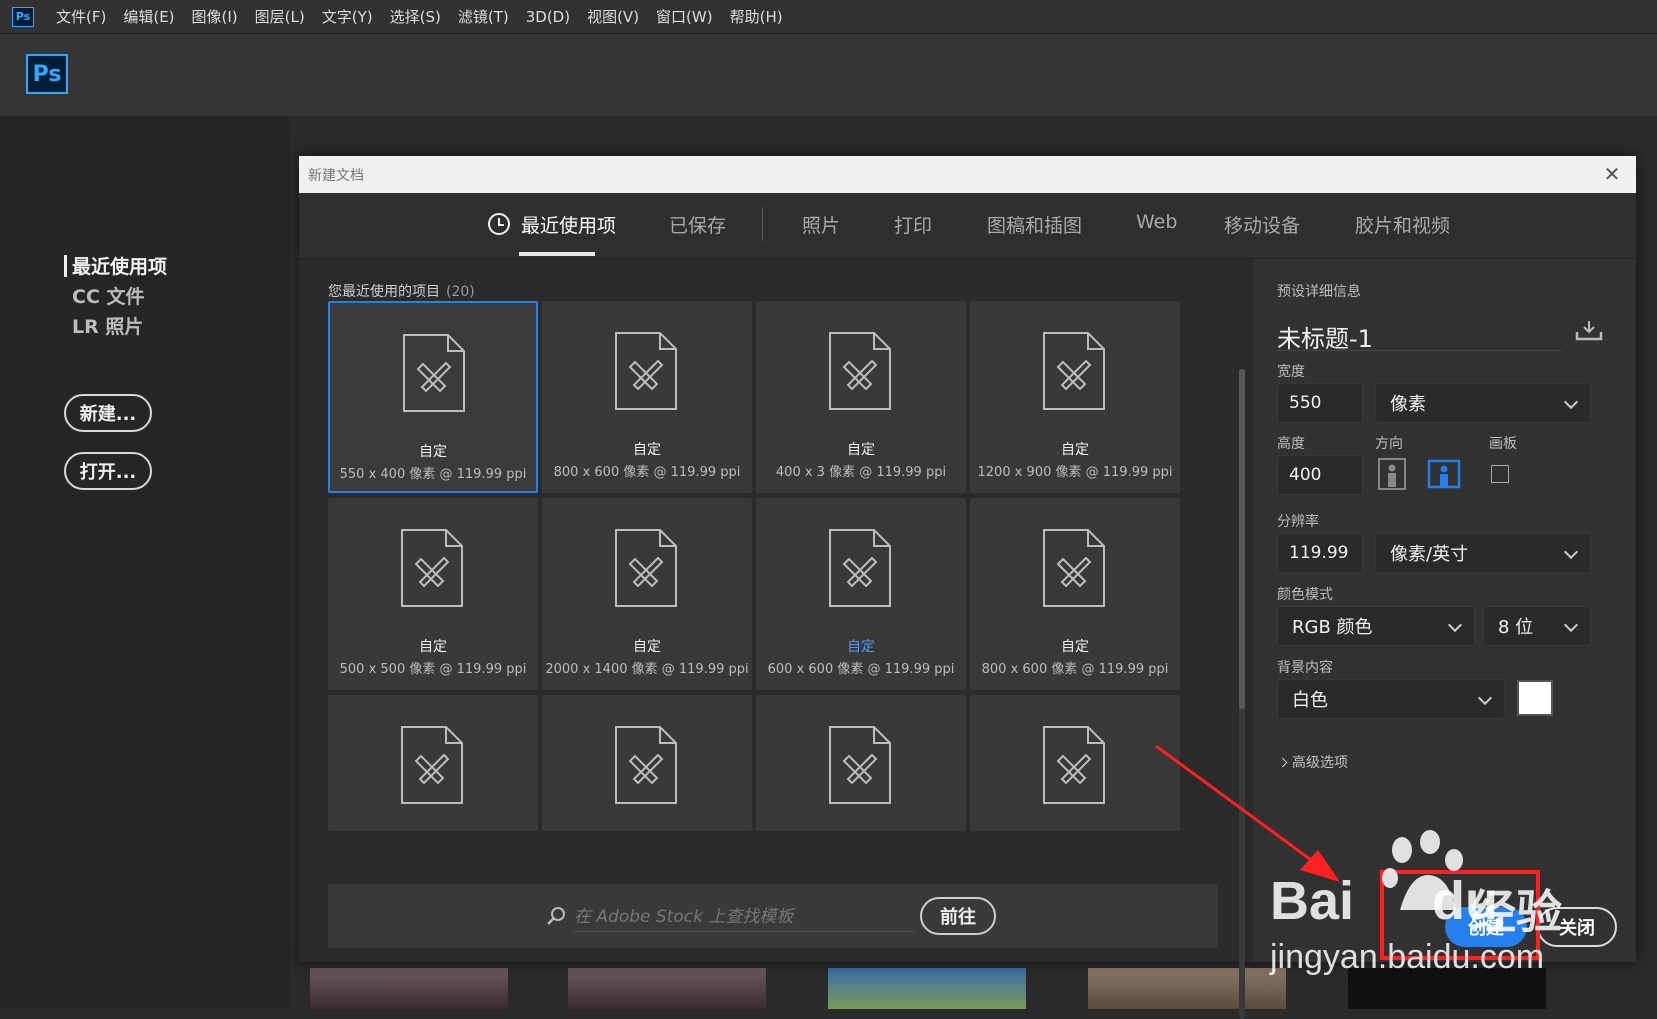  Describe the element at coordinates (433, 669) in the screenshot. I see `preset-size: 500 x 500 像素 @ 119.99 ppi` at that location.